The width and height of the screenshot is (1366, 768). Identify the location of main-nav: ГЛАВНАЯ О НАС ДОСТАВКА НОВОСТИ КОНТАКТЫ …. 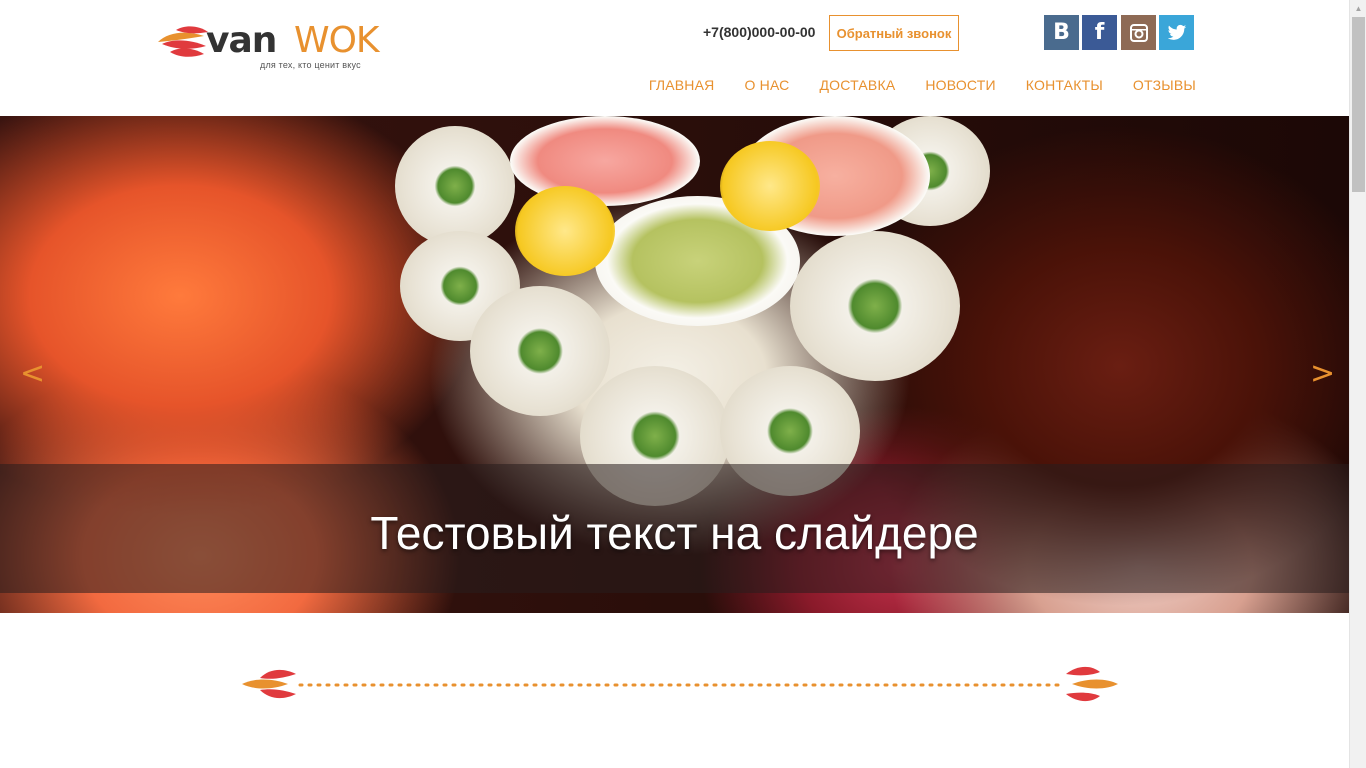
(907, 85).